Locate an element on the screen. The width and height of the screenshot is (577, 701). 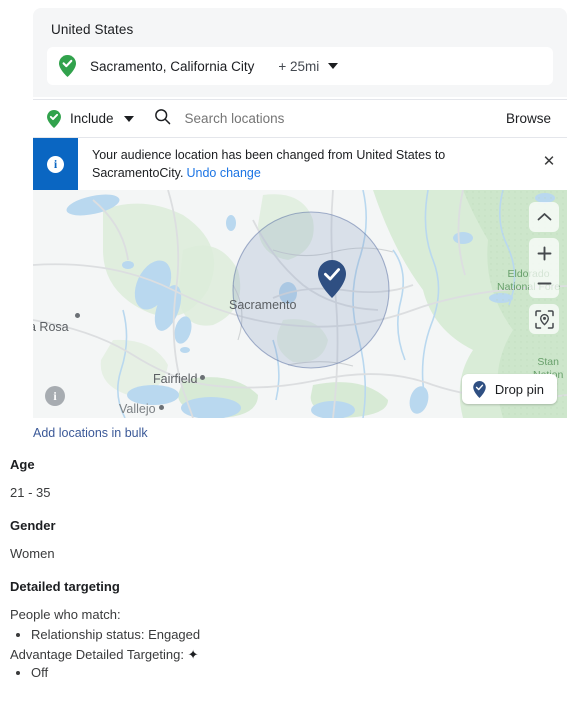
search-icon is located at coordinates (162, 119).